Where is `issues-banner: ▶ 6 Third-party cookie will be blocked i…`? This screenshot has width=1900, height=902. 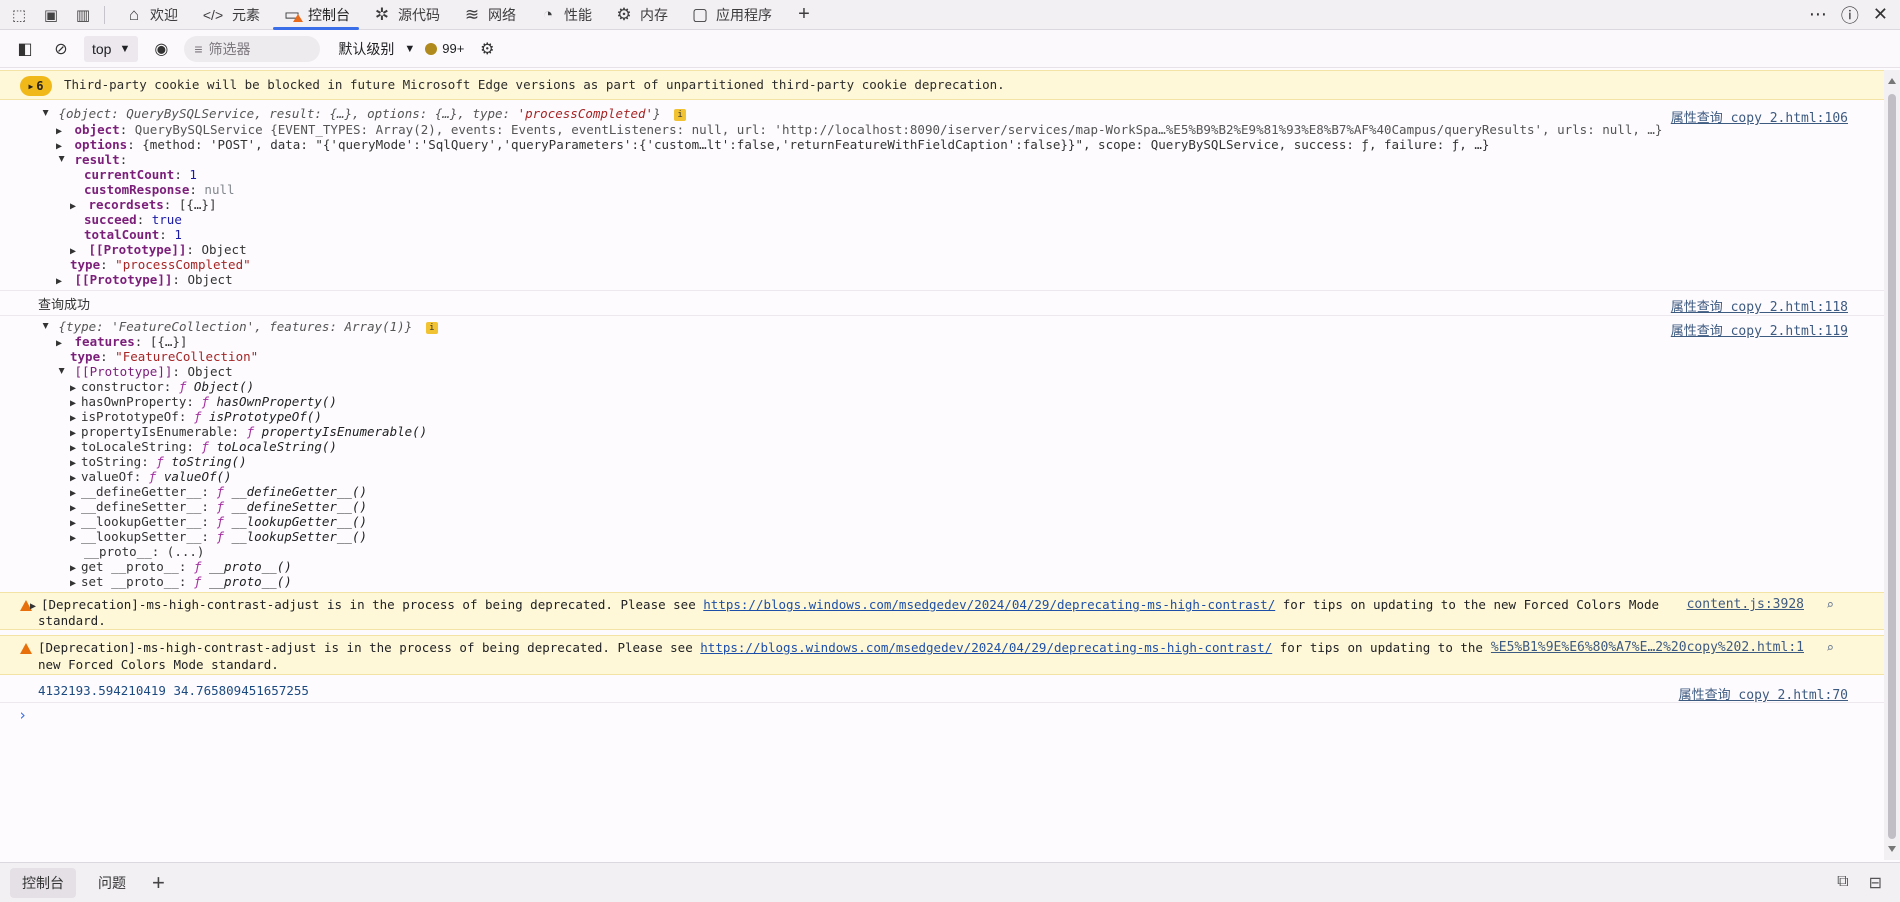 issues-banner: ▶ 6 Third-party cookie will be blocked i… is located at coordinates (942, 85).